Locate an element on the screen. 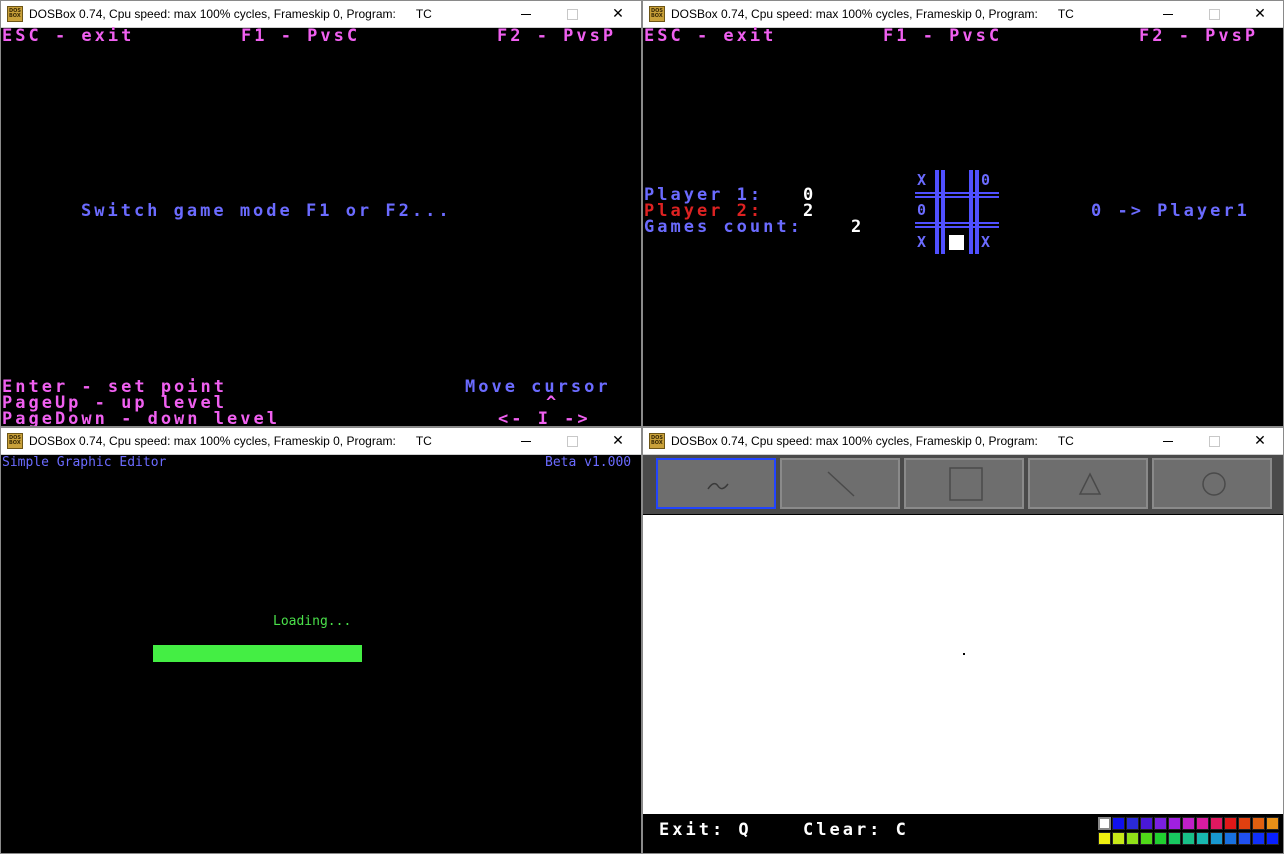  freehand-tool-button is located at coordinates (716, 483).